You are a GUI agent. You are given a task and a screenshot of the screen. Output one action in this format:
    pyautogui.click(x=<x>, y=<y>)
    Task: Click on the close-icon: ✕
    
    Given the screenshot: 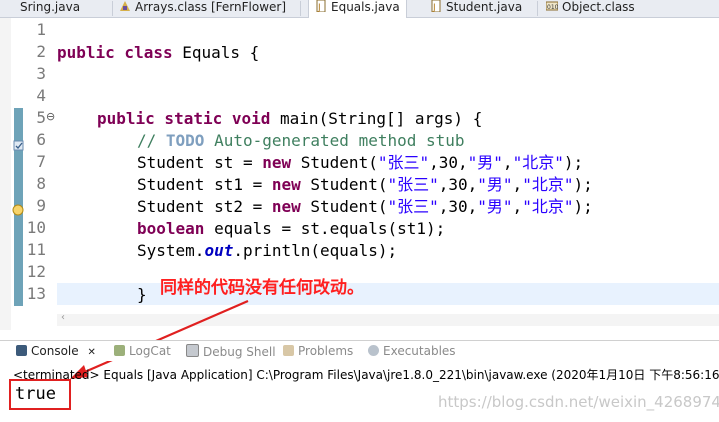 What is the action you would take?
    pyautogui.click(x=91, y=352)
    